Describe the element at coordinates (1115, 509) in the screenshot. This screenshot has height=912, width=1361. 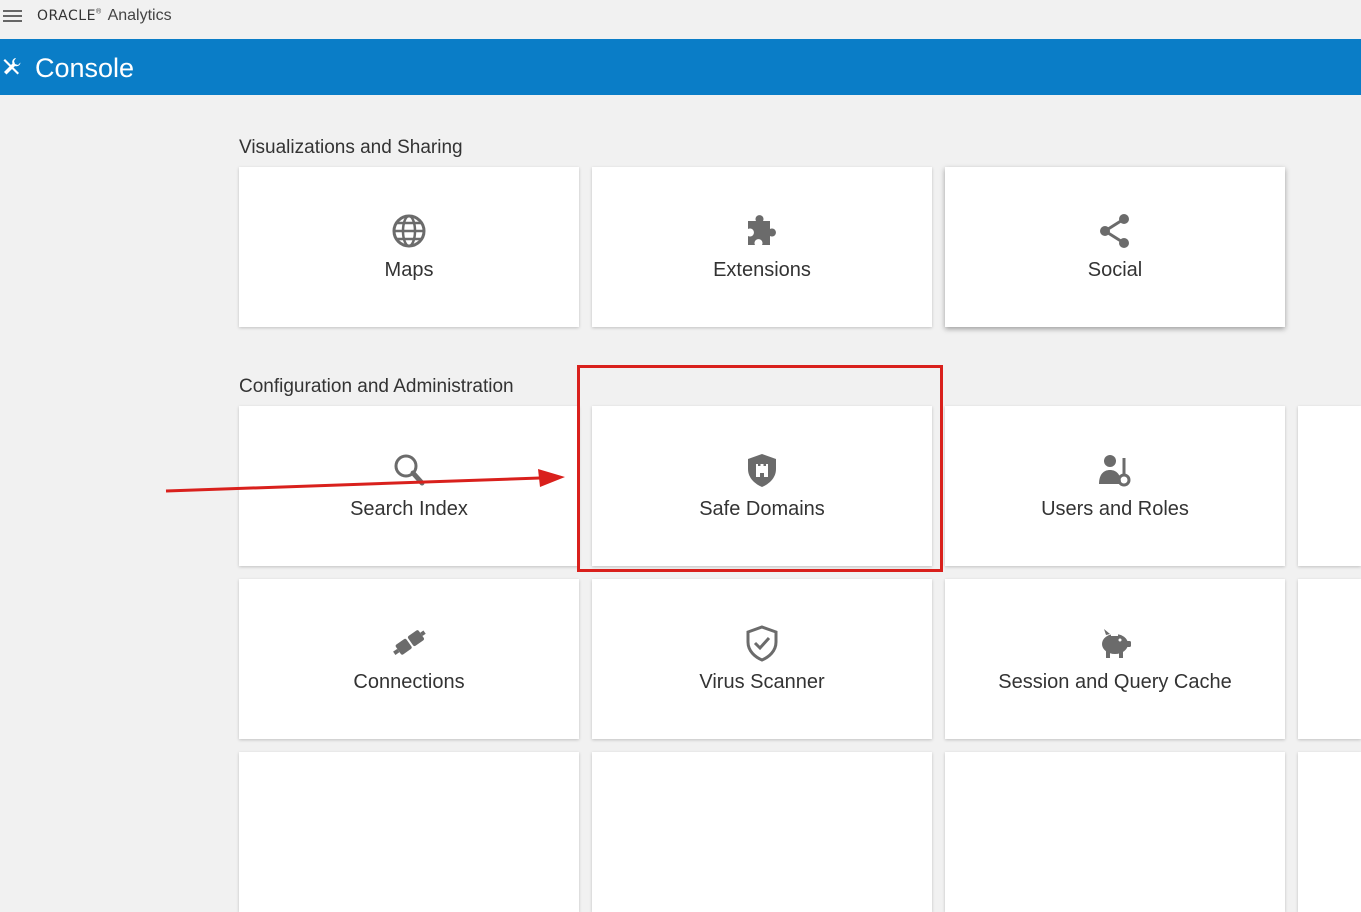
I see `tile-label: Users and Roles` at that location.